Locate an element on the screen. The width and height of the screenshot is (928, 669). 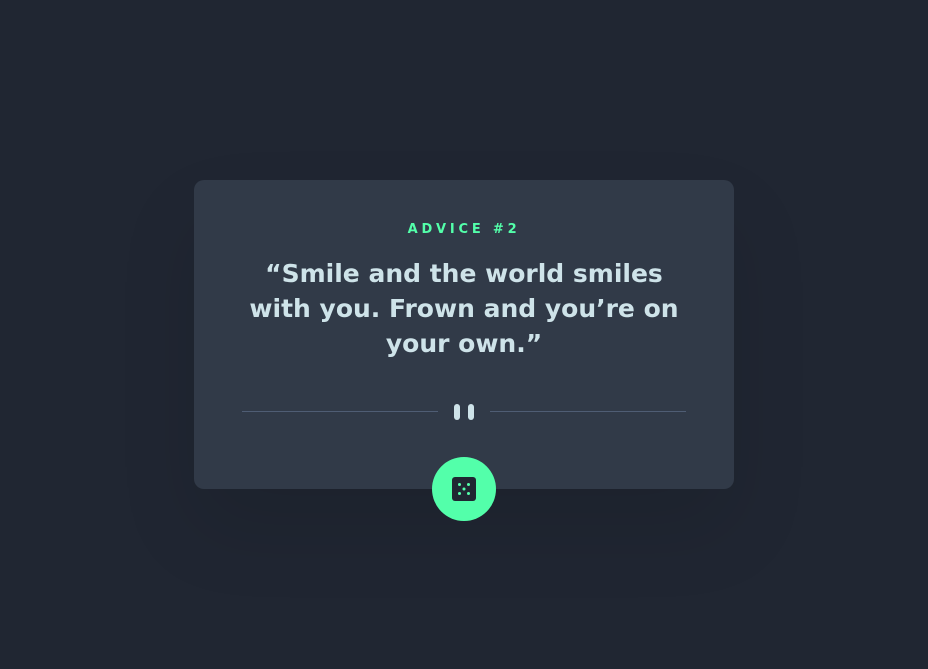
advice-id-label: ADVICE #2 is located at coordinates (464, 229).